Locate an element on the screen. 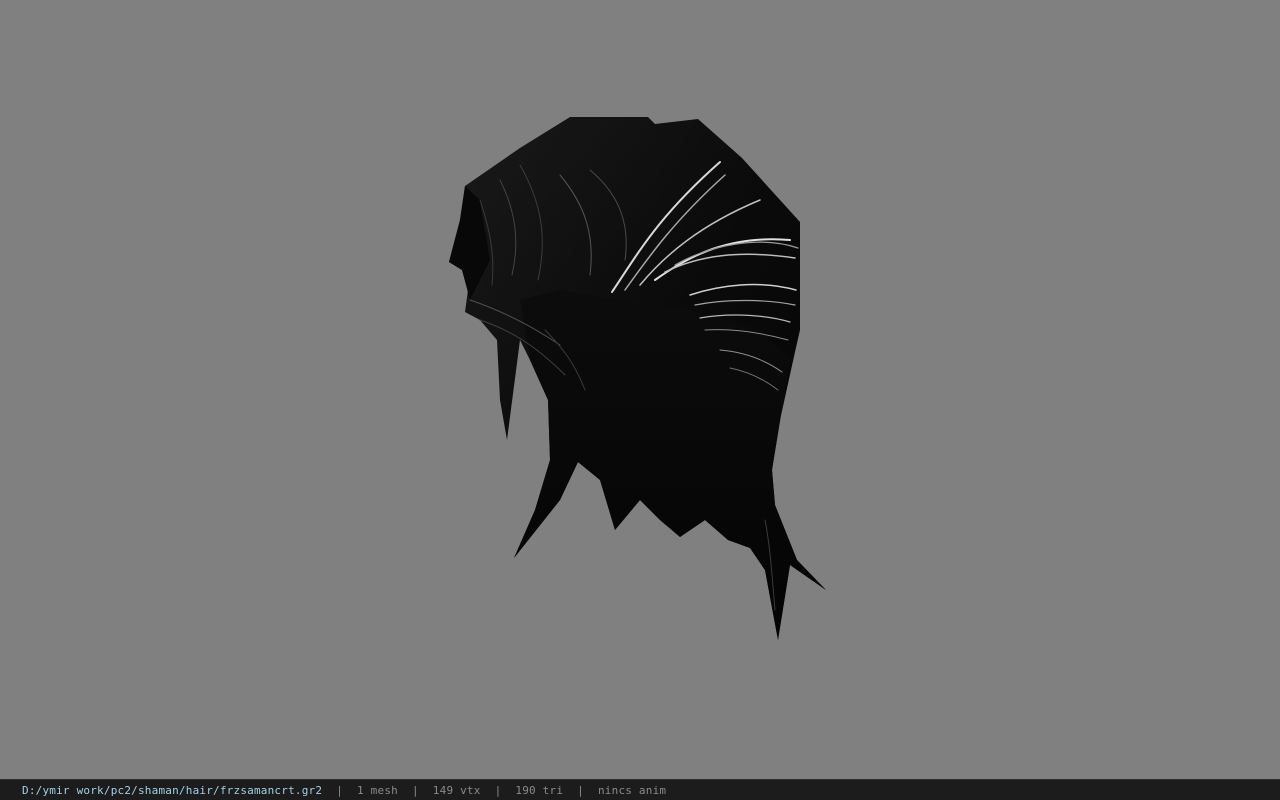  vertex-count-text: 149 vtx is located at coordinates (456, 790).